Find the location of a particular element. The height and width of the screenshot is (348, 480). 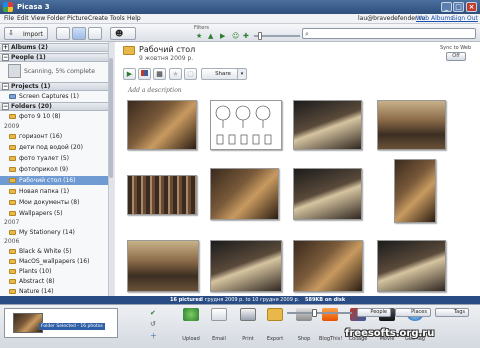

picasa-app-icon is located at coordinates (8, 7).